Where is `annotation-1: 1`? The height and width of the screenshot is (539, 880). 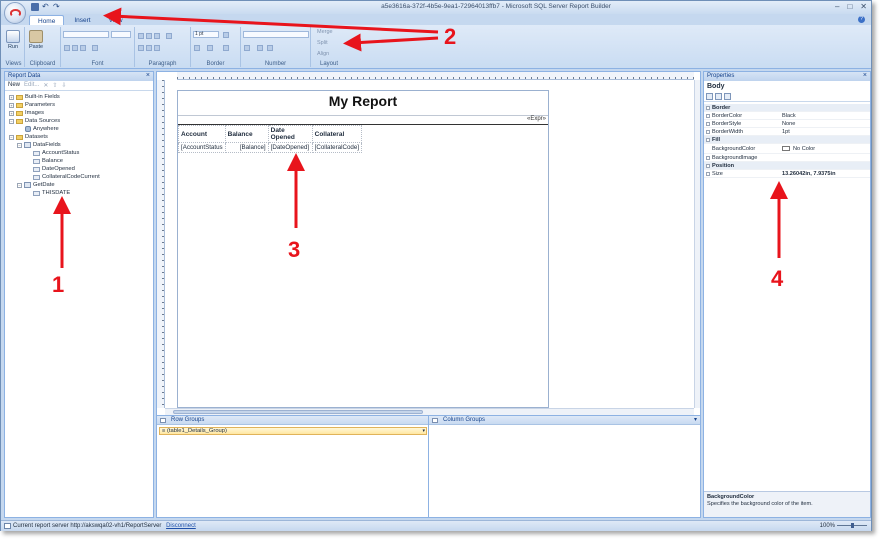
annotation-1: 1 is located at coordinates (58, 284).